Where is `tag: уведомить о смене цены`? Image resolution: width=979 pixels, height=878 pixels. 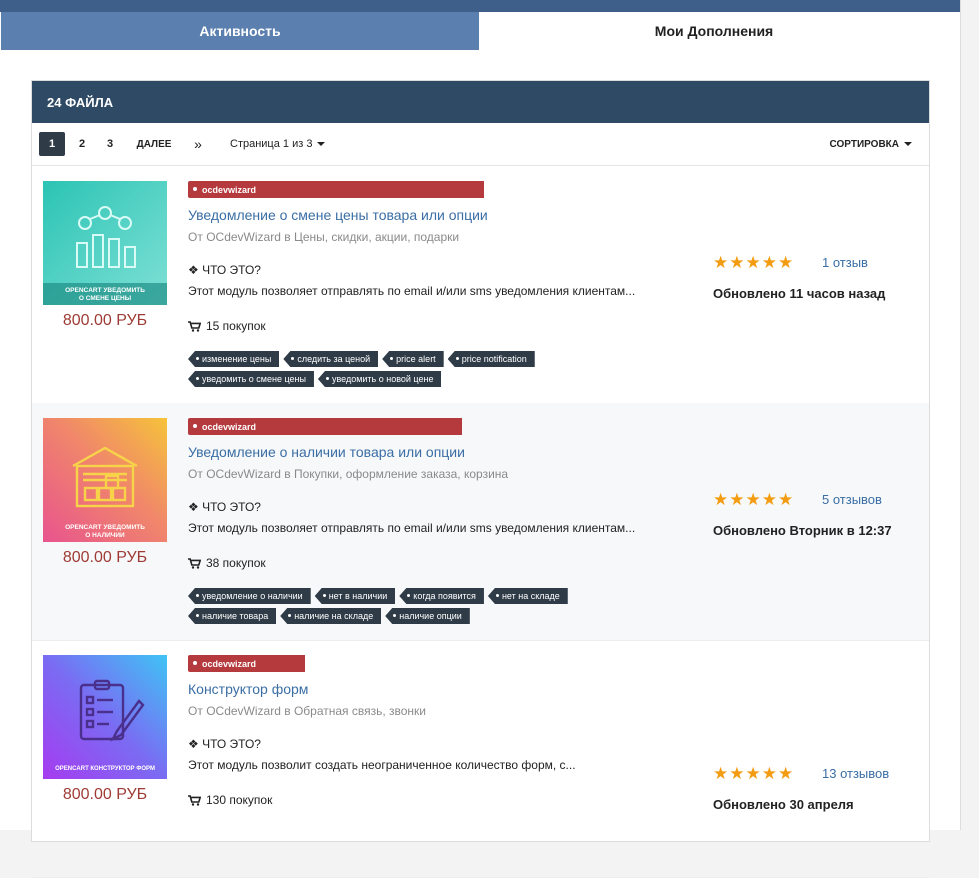 tag: уведомить о смене цены is located at coordinates (251, 379).